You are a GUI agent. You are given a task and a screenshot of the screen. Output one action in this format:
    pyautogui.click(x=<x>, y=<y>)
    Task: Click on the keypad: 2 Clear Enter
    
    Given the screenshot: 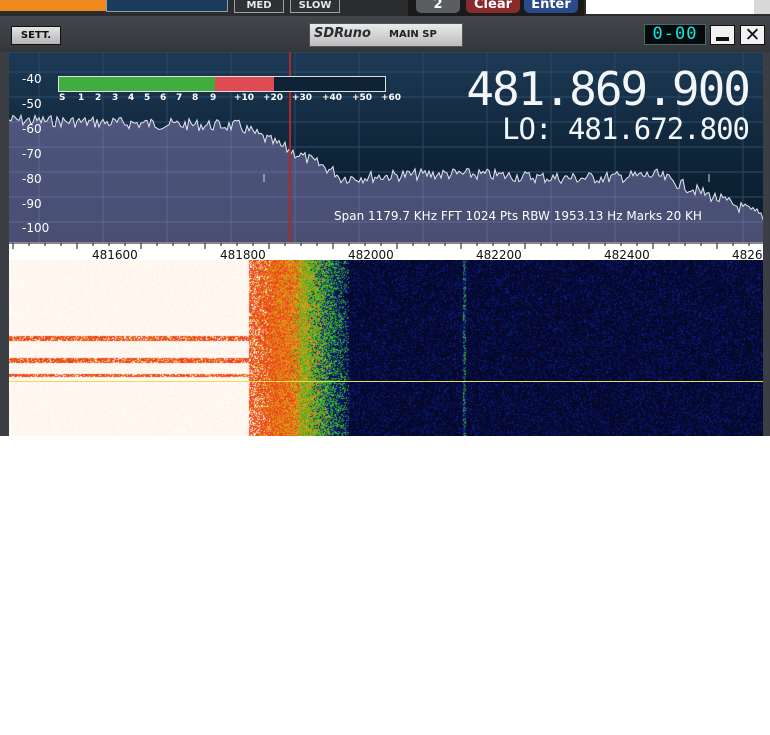 What is the action you would take?
    pyautogui.click(x=496, y=8)
    